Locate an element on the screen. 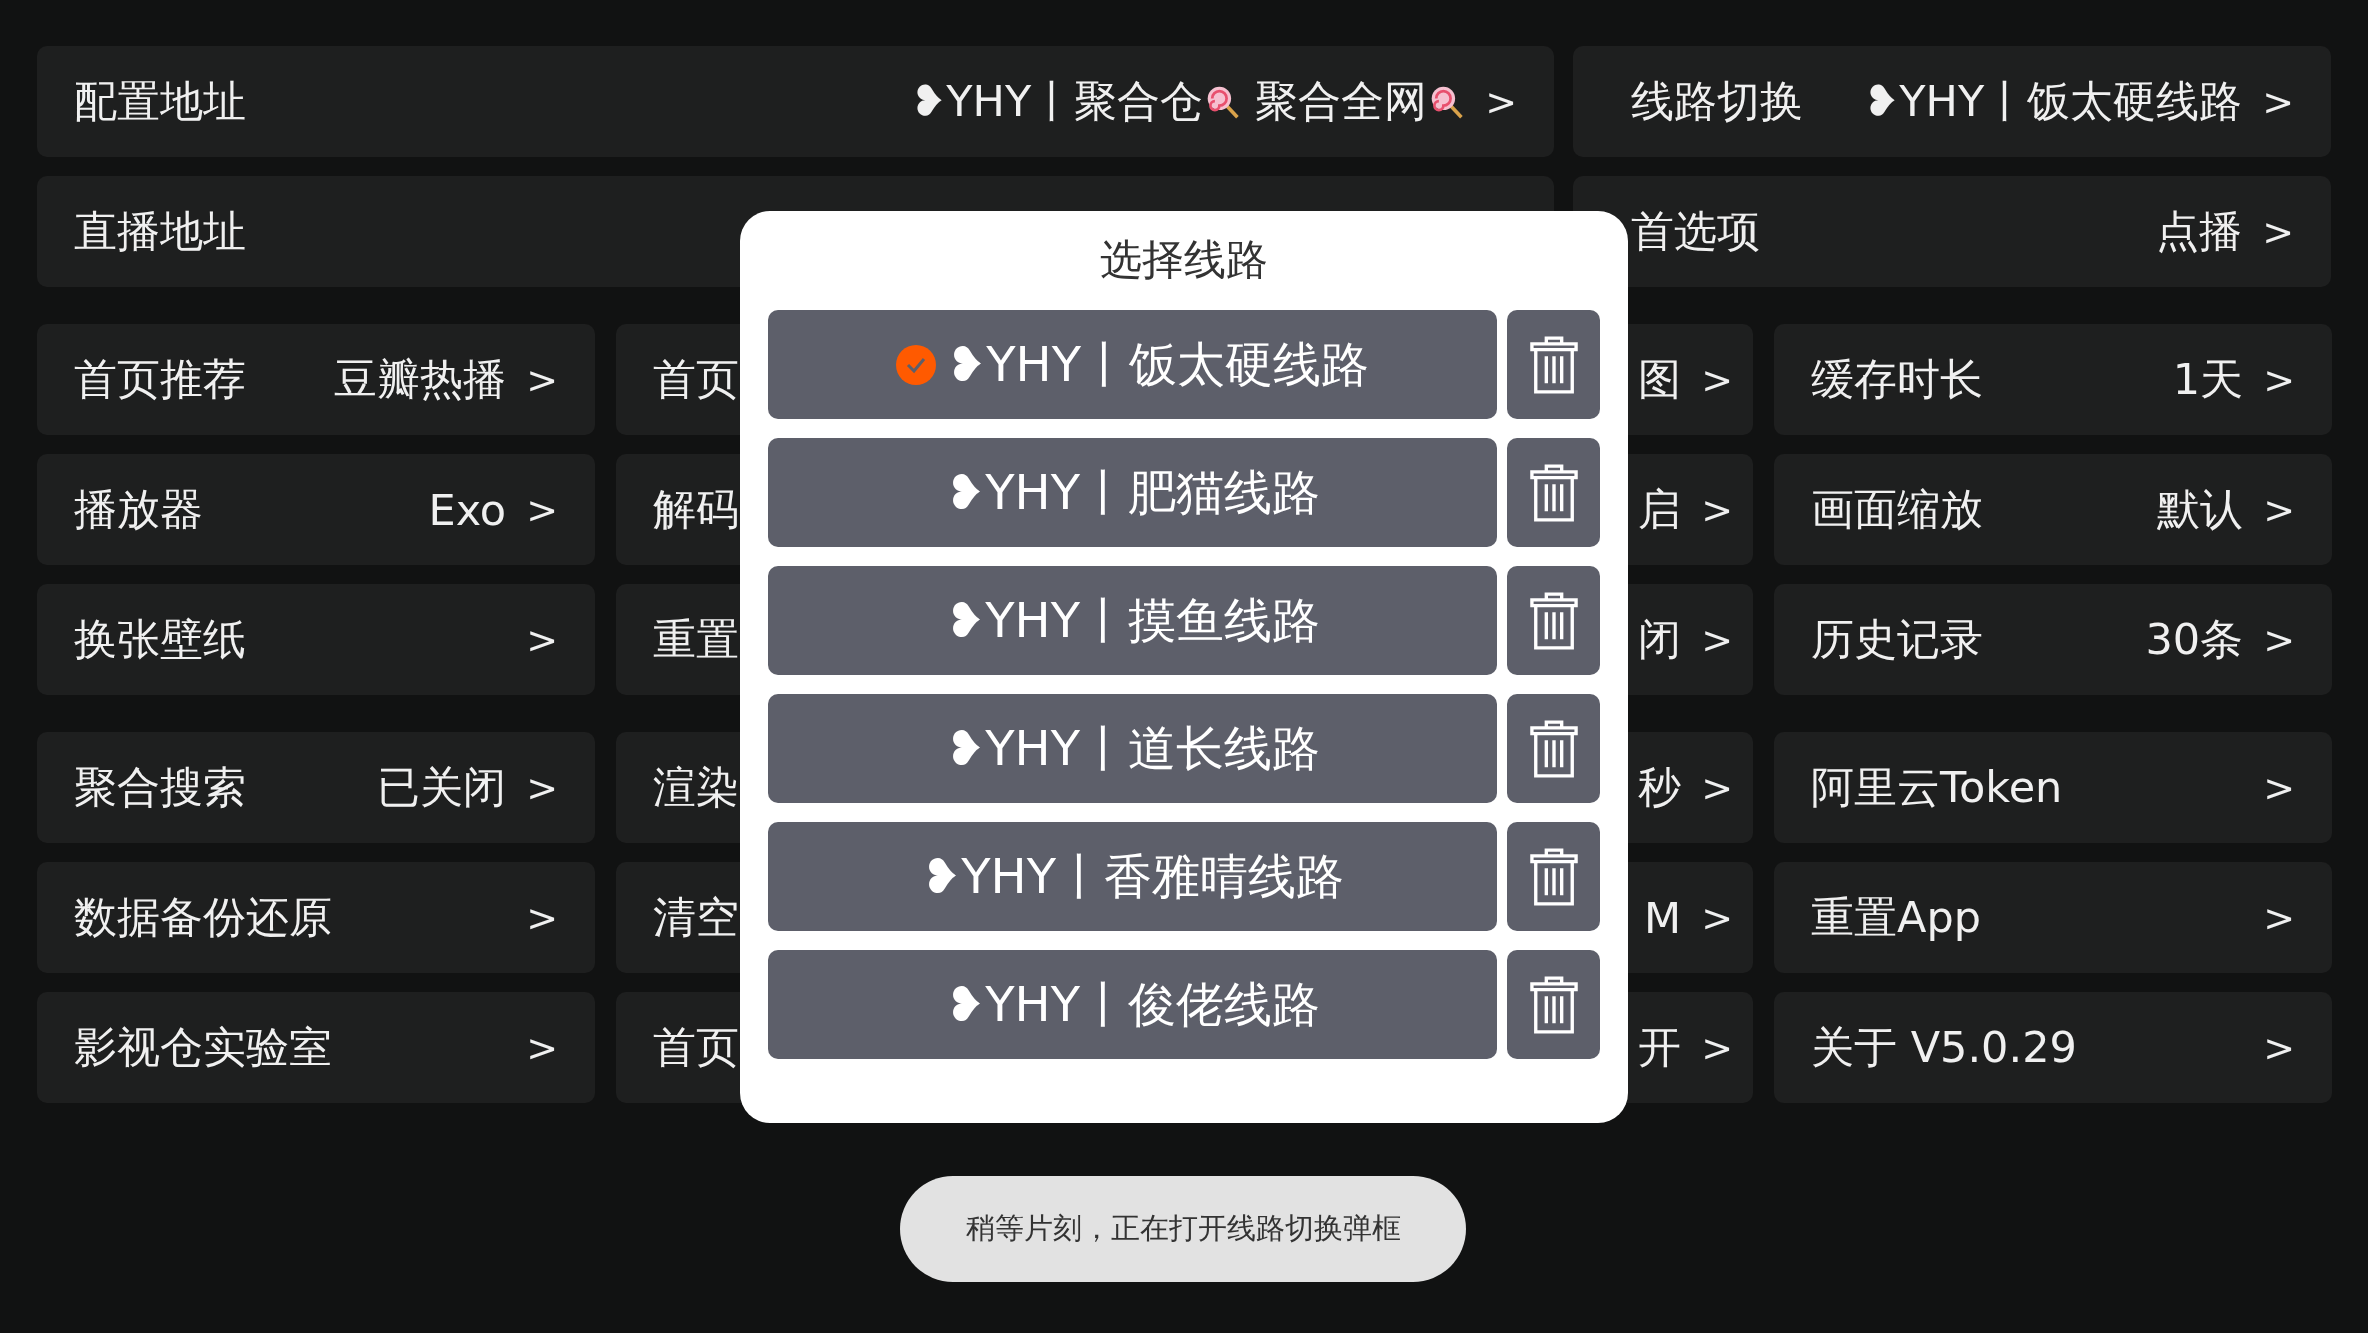  setting-label: 换张壁纸 is located at coordinates (160, 639).